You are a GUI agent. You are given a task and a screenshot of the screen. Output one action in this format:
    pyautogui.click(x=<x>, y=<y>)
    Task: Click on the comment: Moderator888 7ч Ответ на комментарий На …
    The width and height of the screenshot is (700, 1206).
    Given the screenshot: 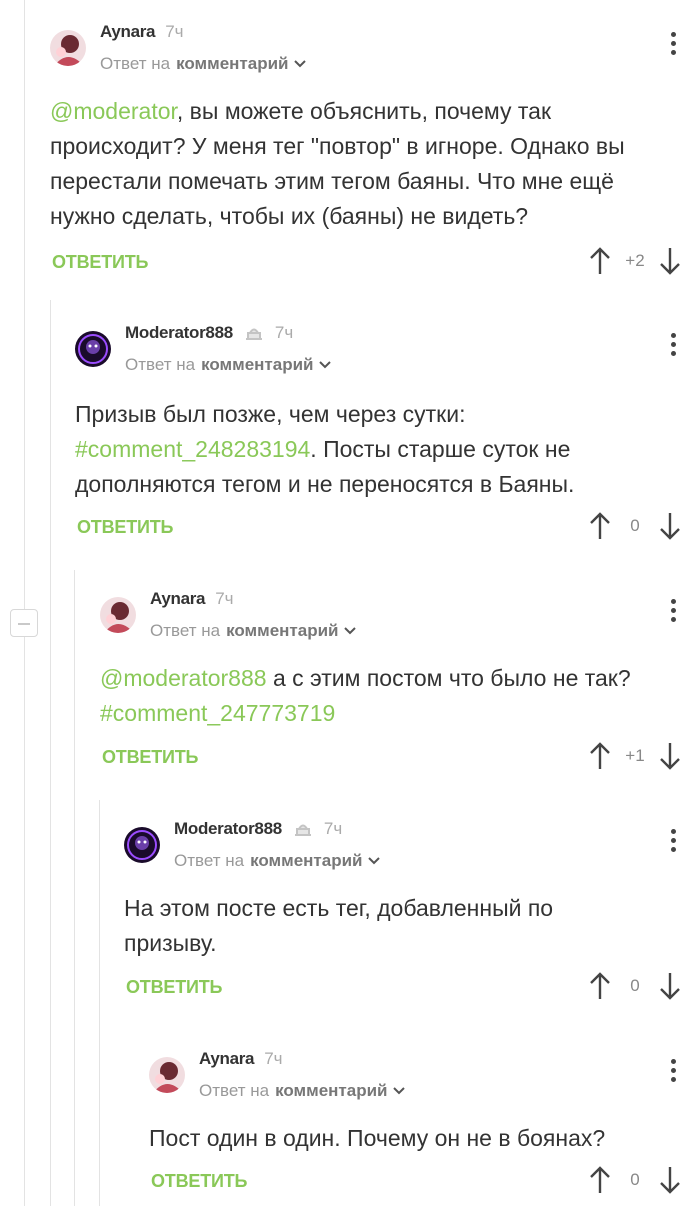 What is the action you would take?
    pyautogui.click(x=412, y=918)
    